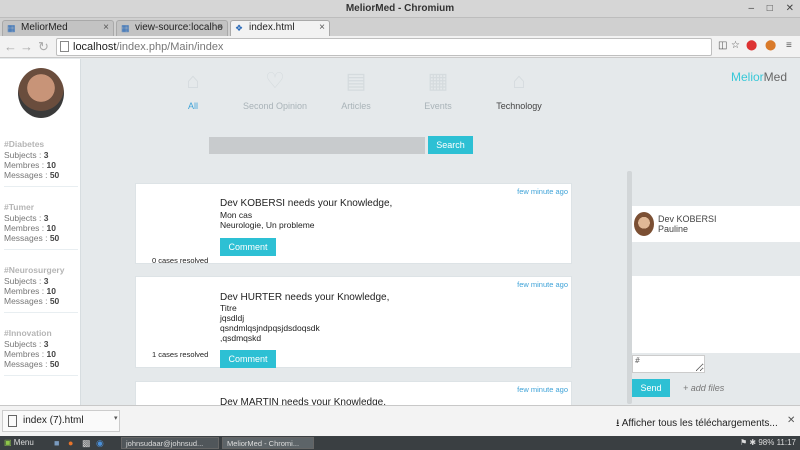 The width and height of the screenshot is (800, 450). I want to click on download-item: index (7).html, so click(61, 421).